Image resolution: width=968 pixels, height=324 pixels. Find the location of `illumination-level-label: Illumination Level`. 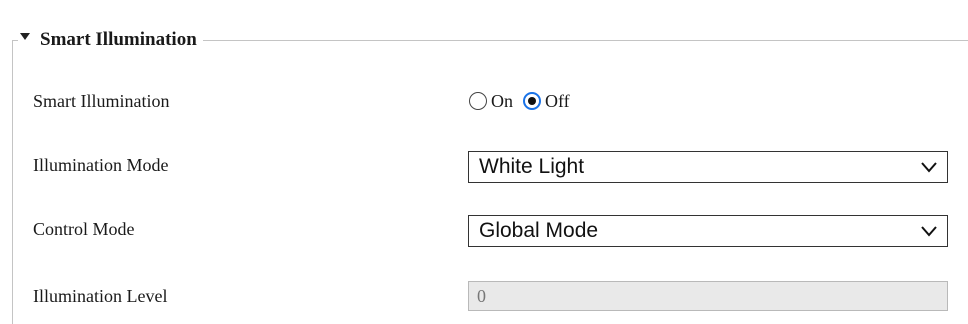

illumination-level-label: Illumination Level is located at coordinates (100, 296).